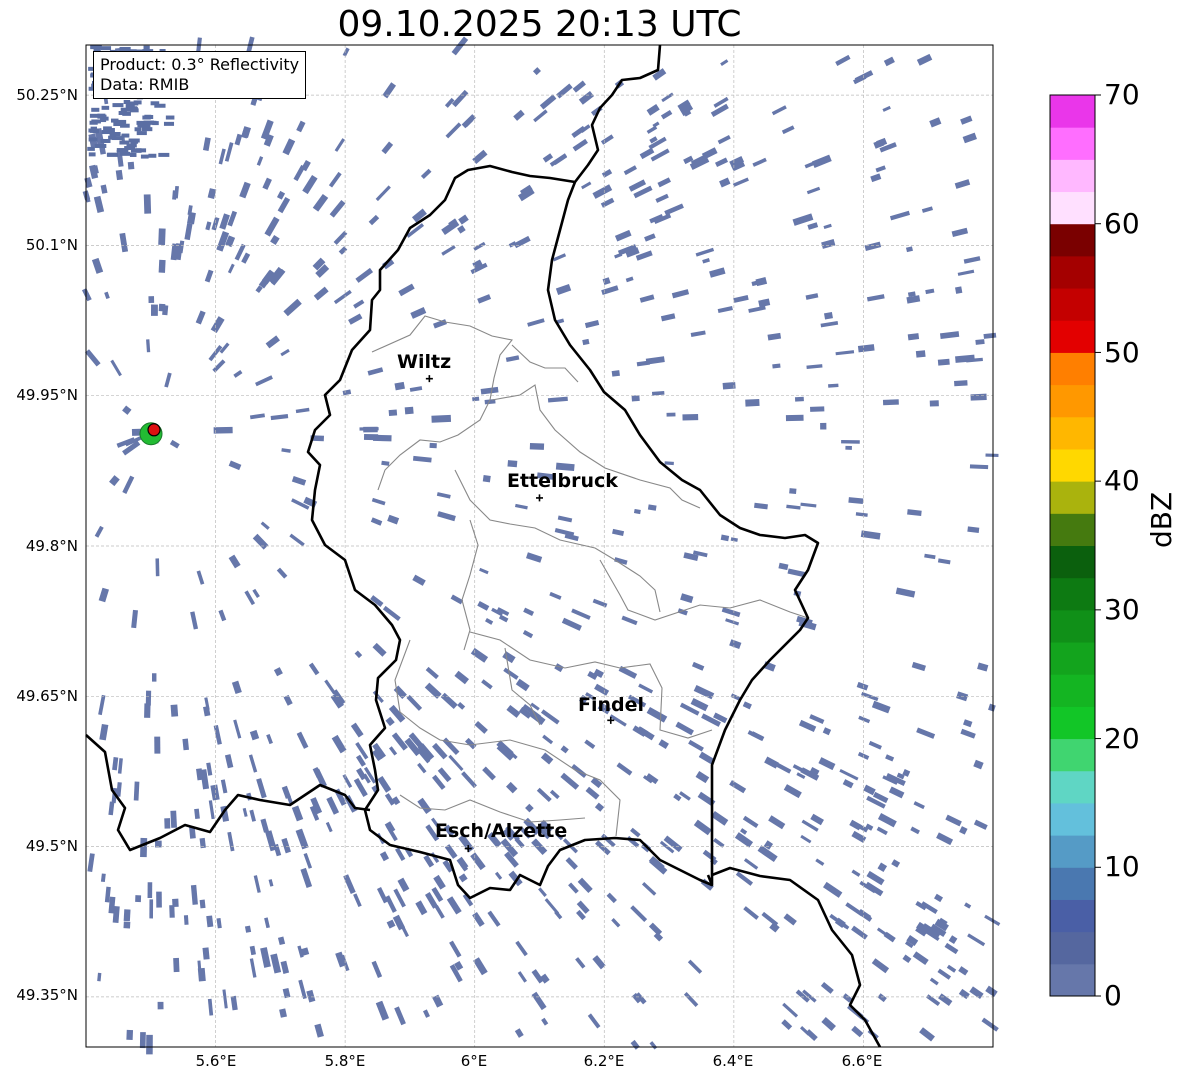 This screenshot has height=1081, width=1184. What do you see at coordinates (1122, 738) in the screenshot?
I see `colorbar-tick-label: 20` at bounding box center [1122, 738].